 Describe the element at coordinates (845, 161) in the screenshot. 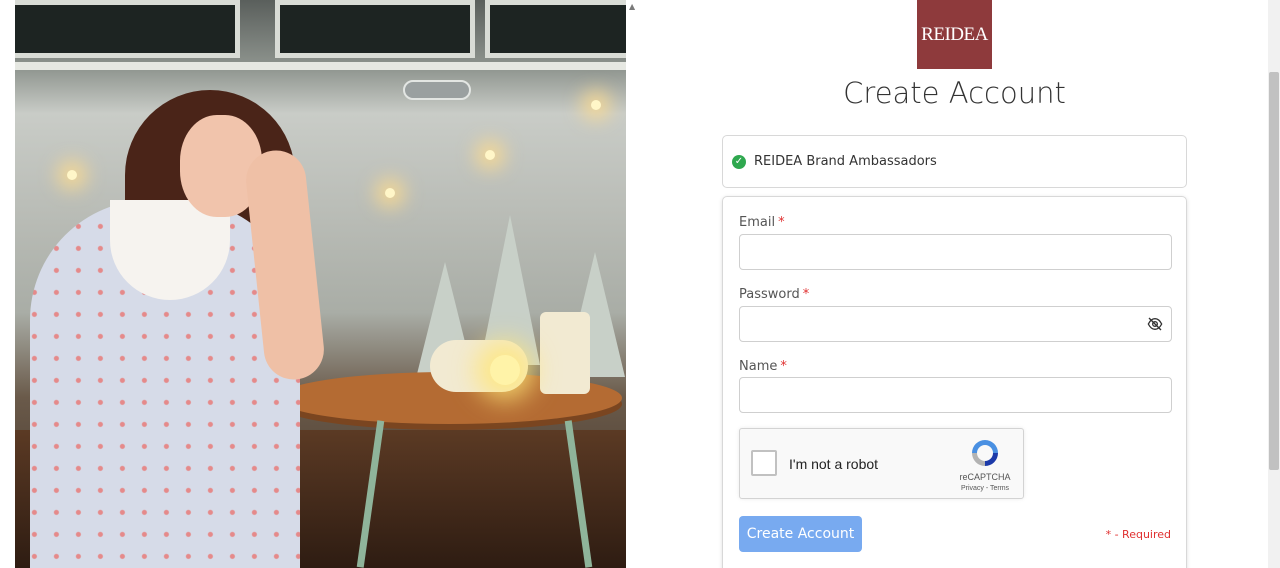

I see `program-name: REIDEA Brand Ambassadors` at that location.